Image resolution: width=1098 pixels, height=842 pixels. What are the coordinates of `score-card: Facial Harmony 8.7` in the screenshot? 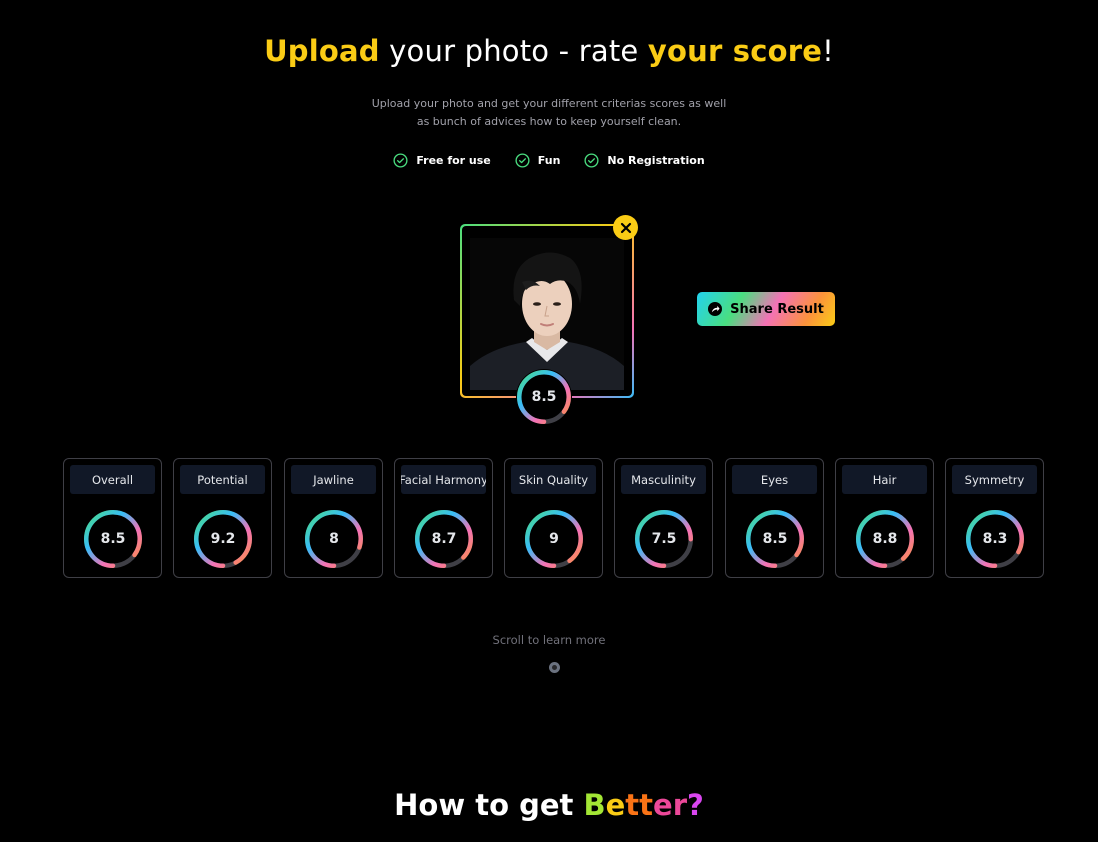 It's located at (443, 518).